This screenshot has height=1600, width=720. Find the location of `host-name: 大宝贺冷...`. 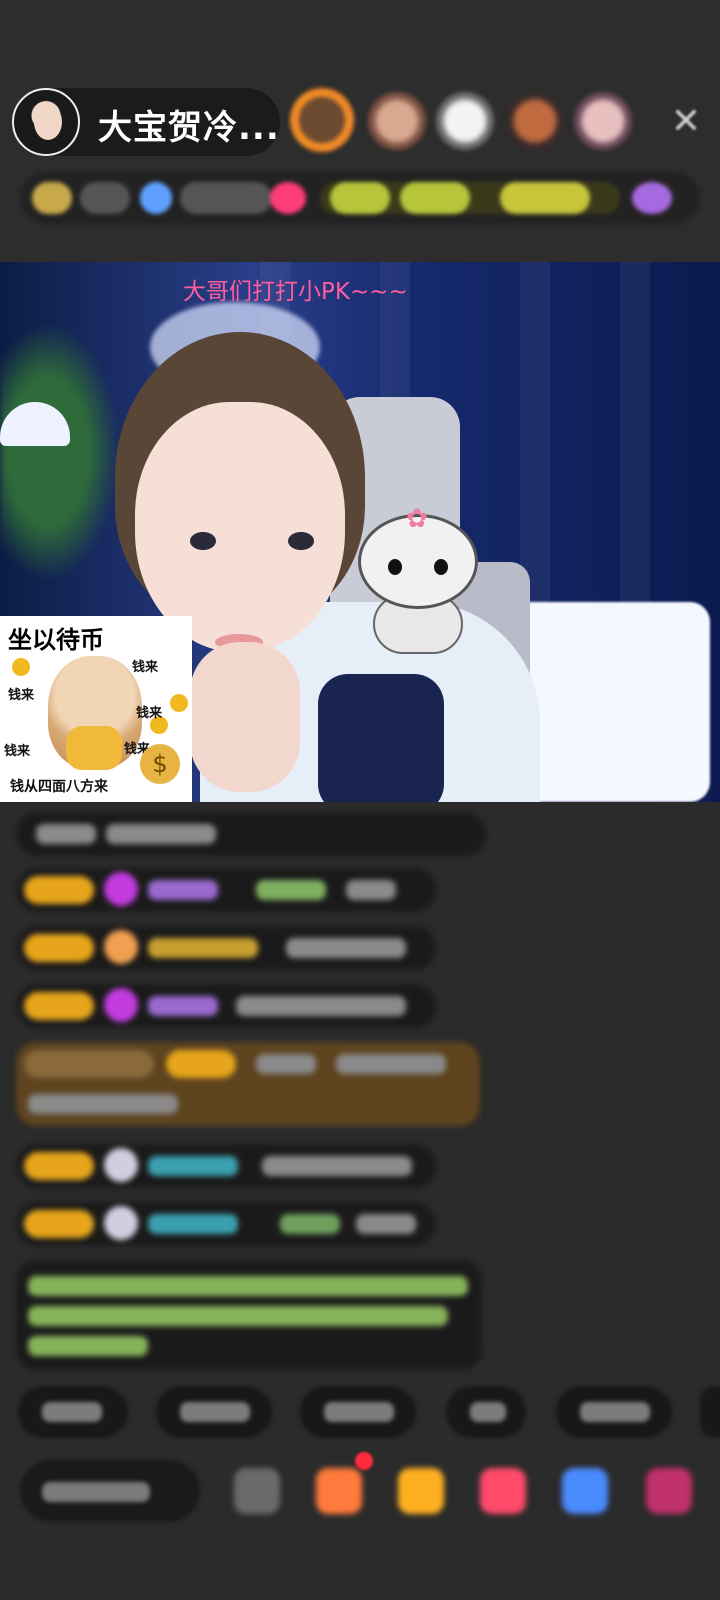

host-name: 大宝贺冷... is located at coordinates (189, 128).